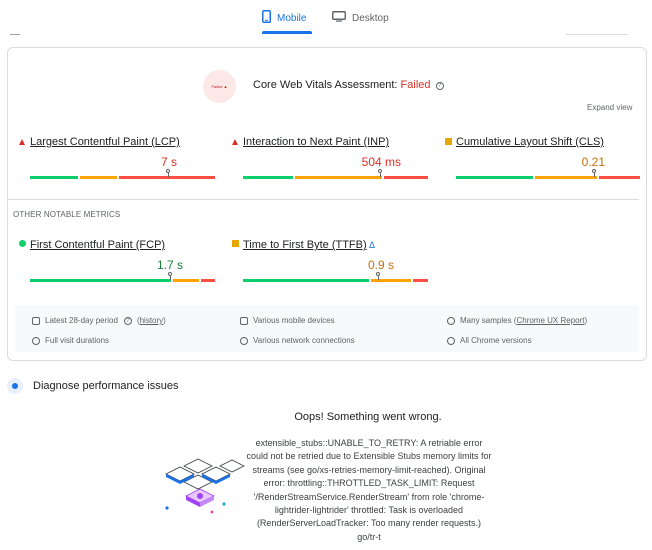 Image resolution: width=652 pixels, height=550 pixels. Describe the element at coordinates (326, 18) in the screenshot. I see `device-tabs: Mobile Desktop` at that location.